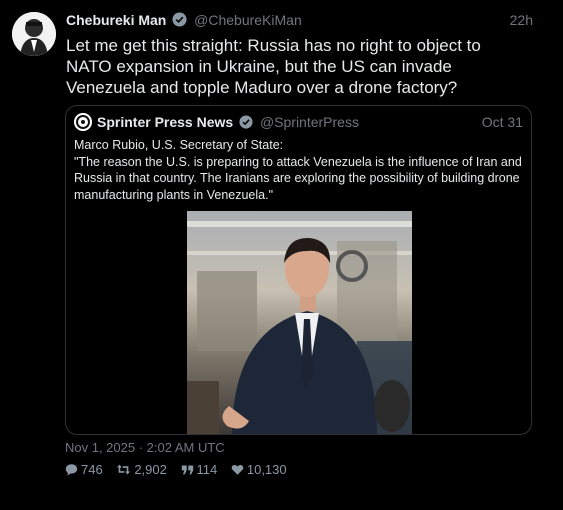  I want to click on quoted-text-line-1: Marco Rubio, U.S. Secretary of State:, so click(179, 145).